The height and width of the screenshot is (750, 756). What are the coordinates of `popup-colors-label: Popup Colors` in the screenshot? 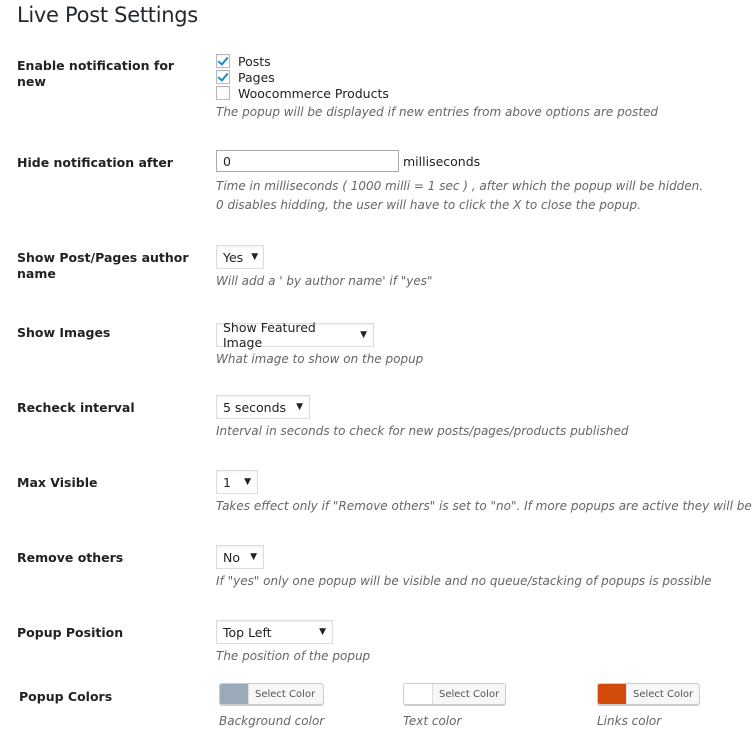 It's located at (66, 696).